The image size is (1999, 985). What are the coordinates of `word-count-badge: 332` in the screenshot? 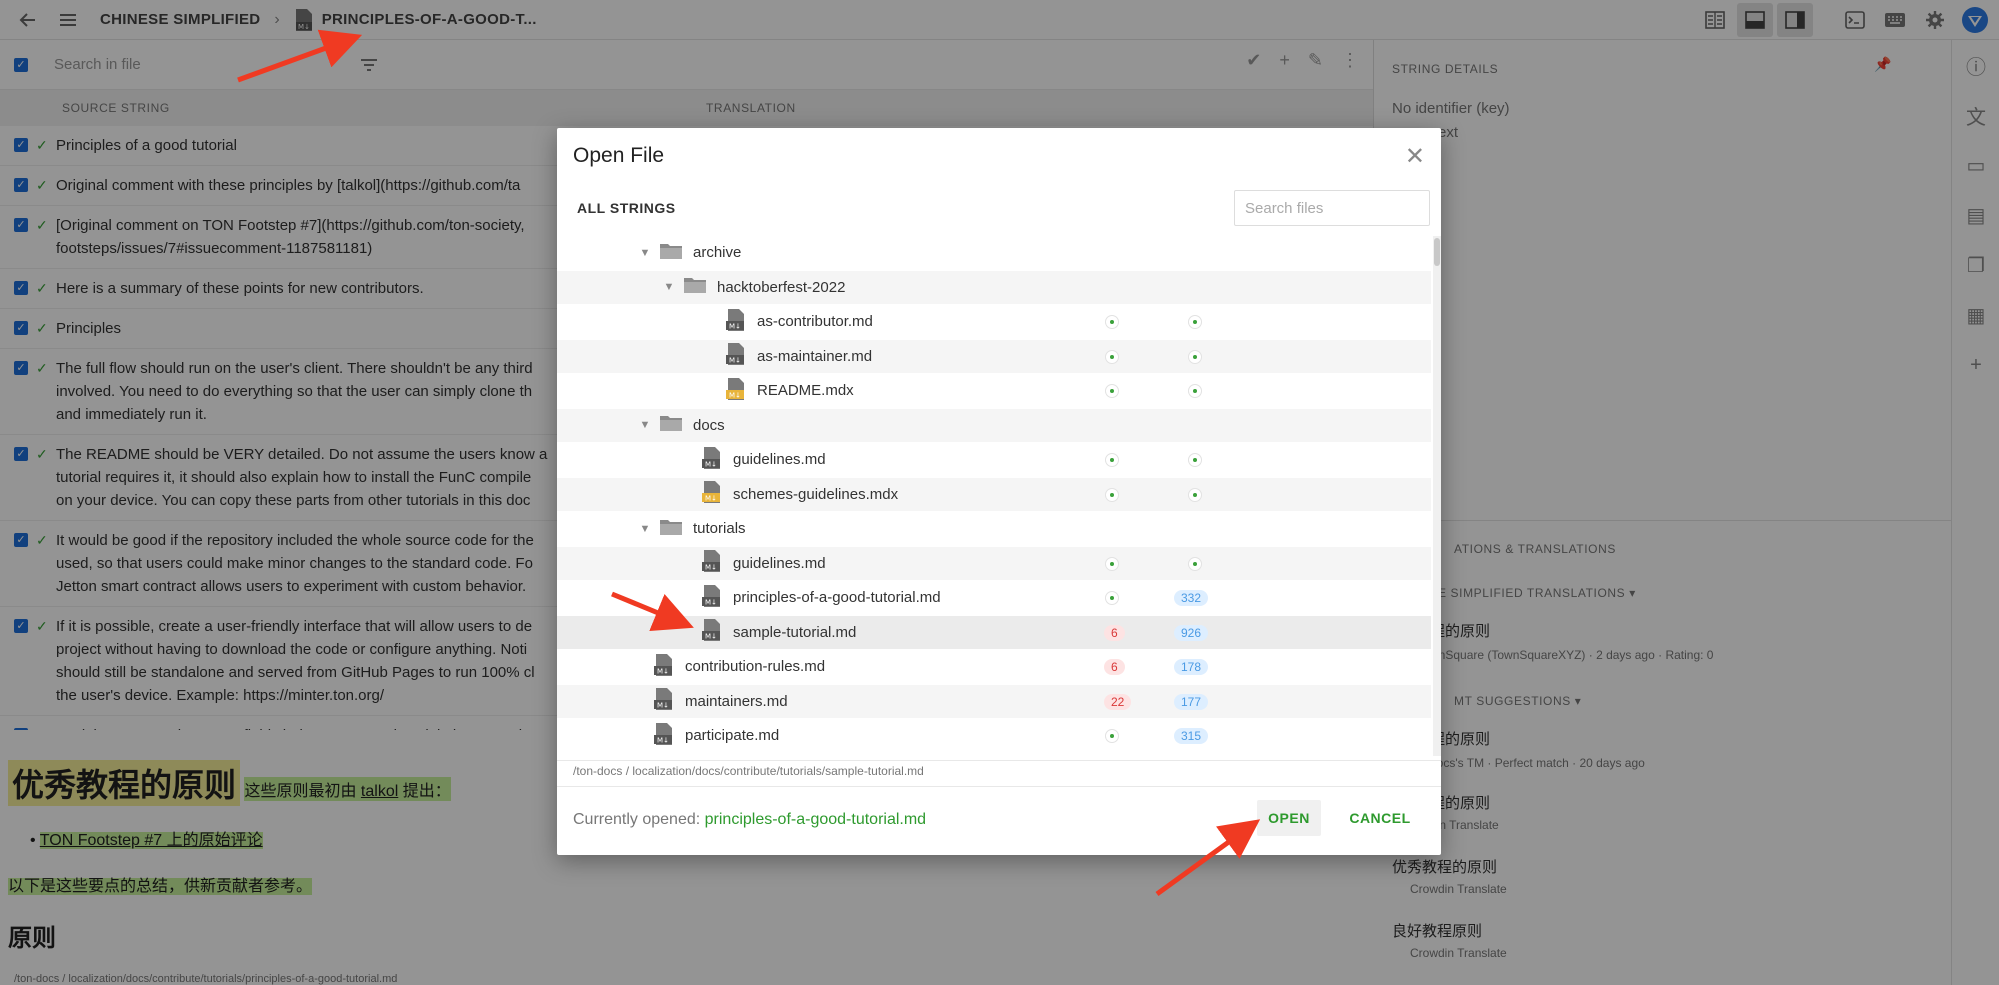 It's located at (1191, 598).